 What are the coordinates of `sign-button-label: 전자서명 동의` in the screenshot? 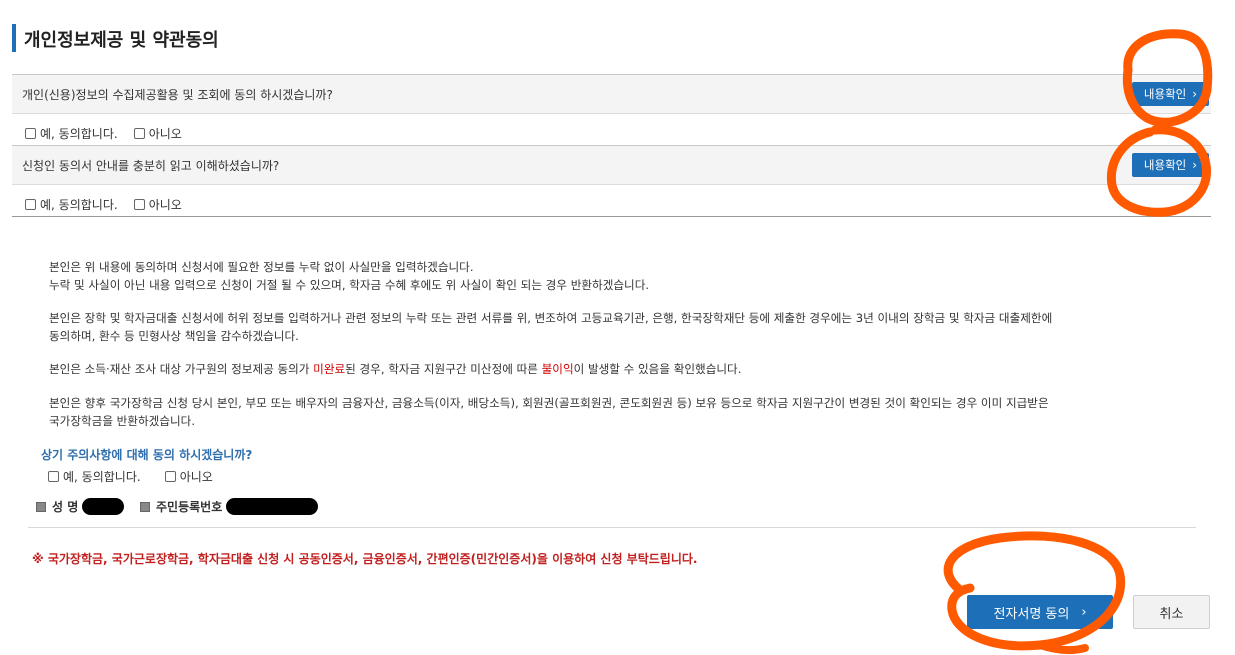 It's located at (1031, 614).